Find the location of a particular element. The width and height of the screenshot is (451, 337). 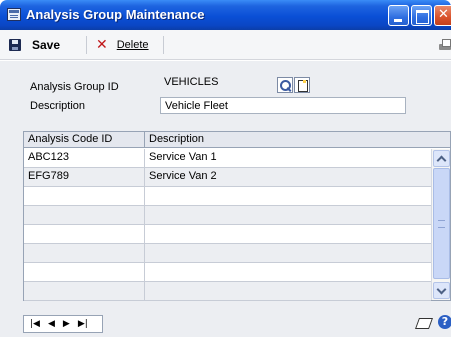

scroll-thumb is located at coordinates (441, 223).